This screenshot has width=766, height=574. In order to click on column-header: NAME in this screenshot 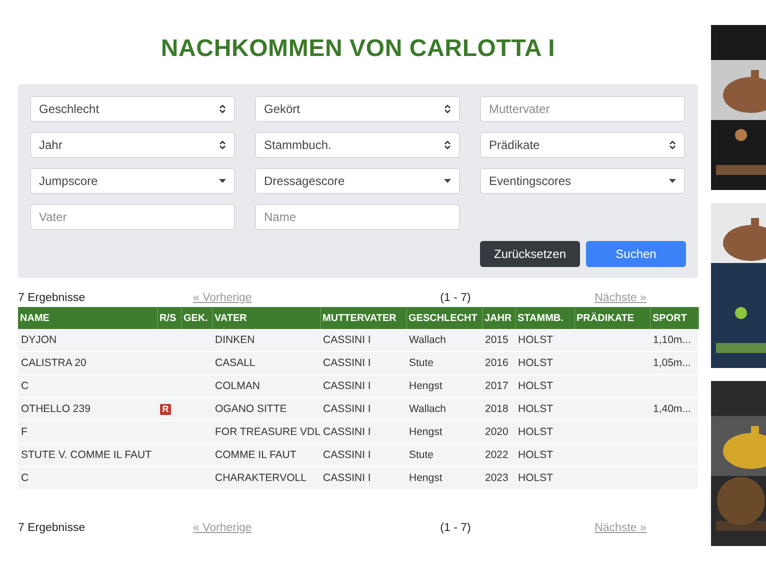, I will do `click(87, 318)`.